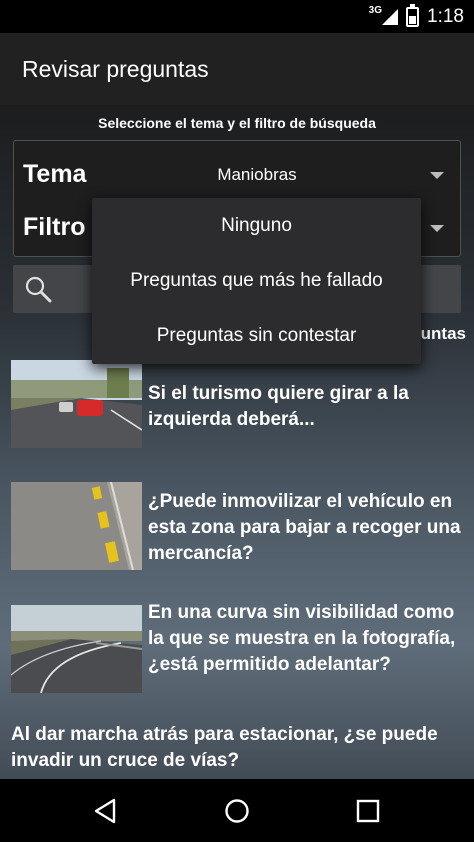 The width and height of the screenshot is (474, 842). What do you see at coordinates (445, 16) in the screenshot?
I see `status-clock: 1:18` at bounding box center [445, 16].